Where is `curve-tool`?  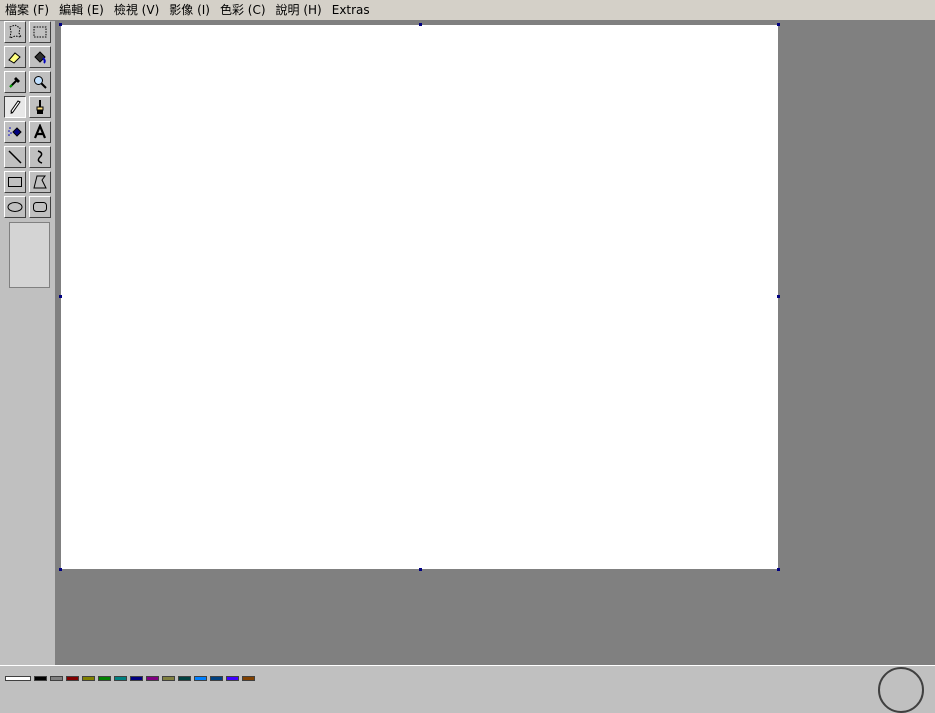 curve-tool is located at coordinates (40, 157).